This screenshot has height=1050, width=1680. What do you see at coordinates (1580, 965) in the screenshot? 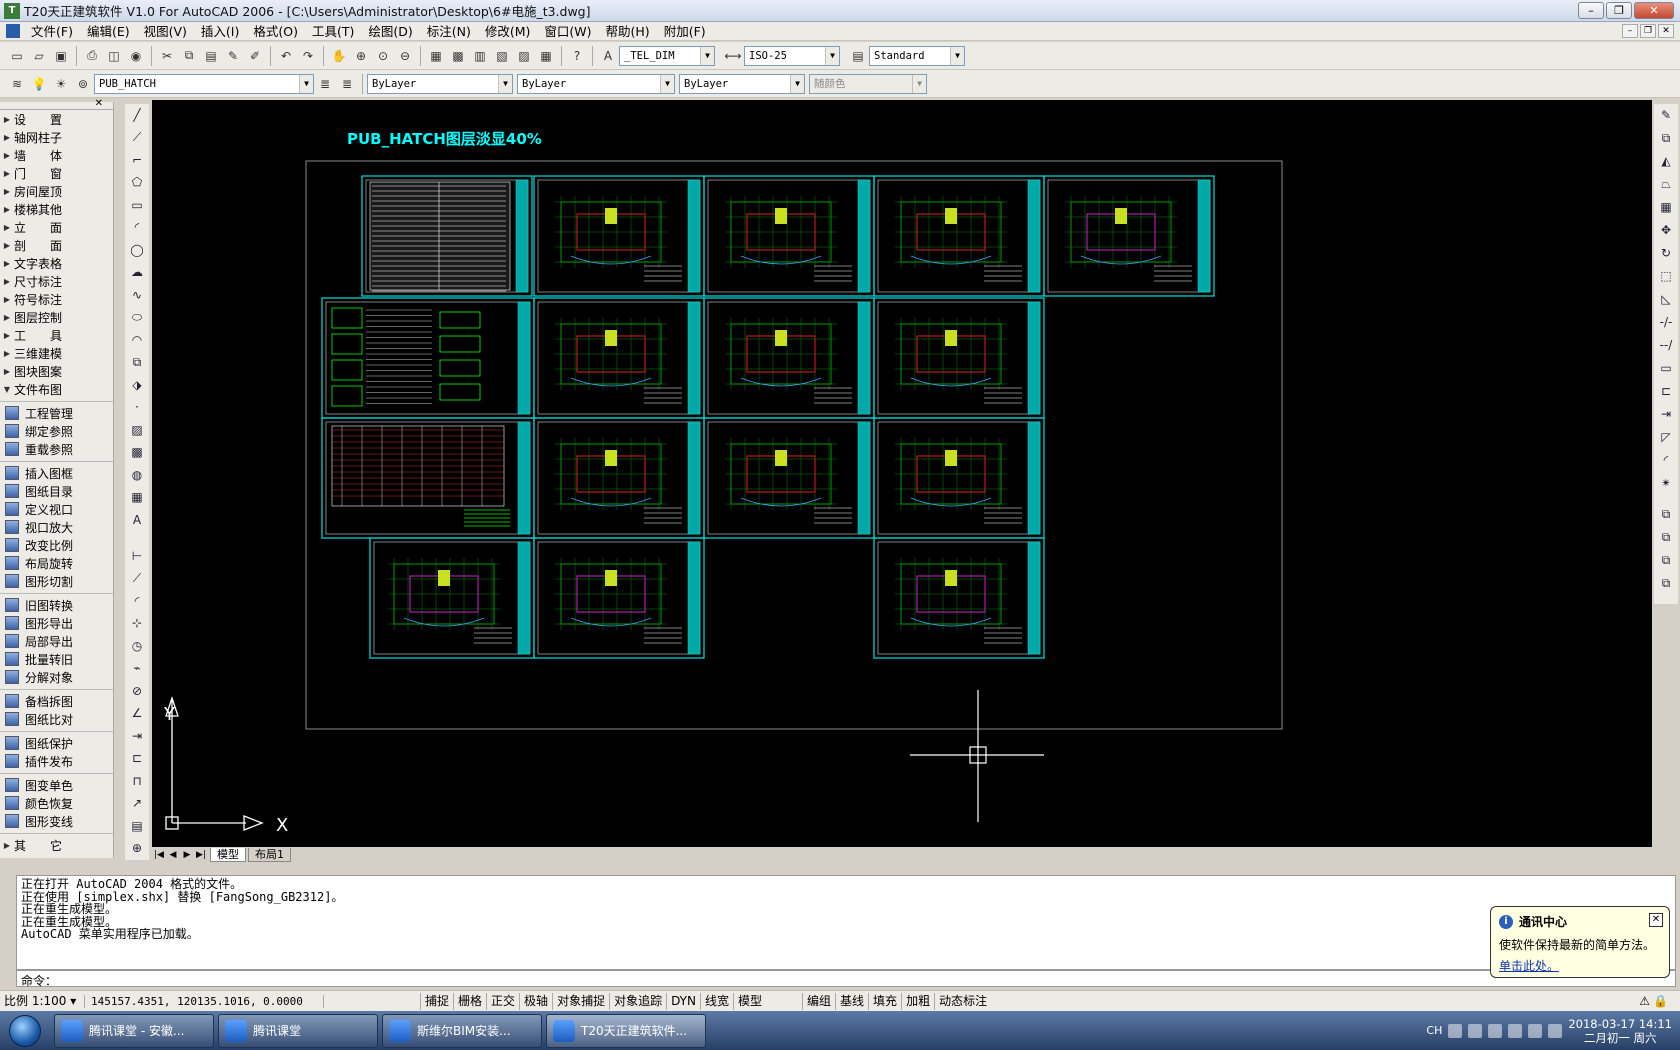
I see `balloon-link: 单击此处。` at bounding box center [1580, 965].